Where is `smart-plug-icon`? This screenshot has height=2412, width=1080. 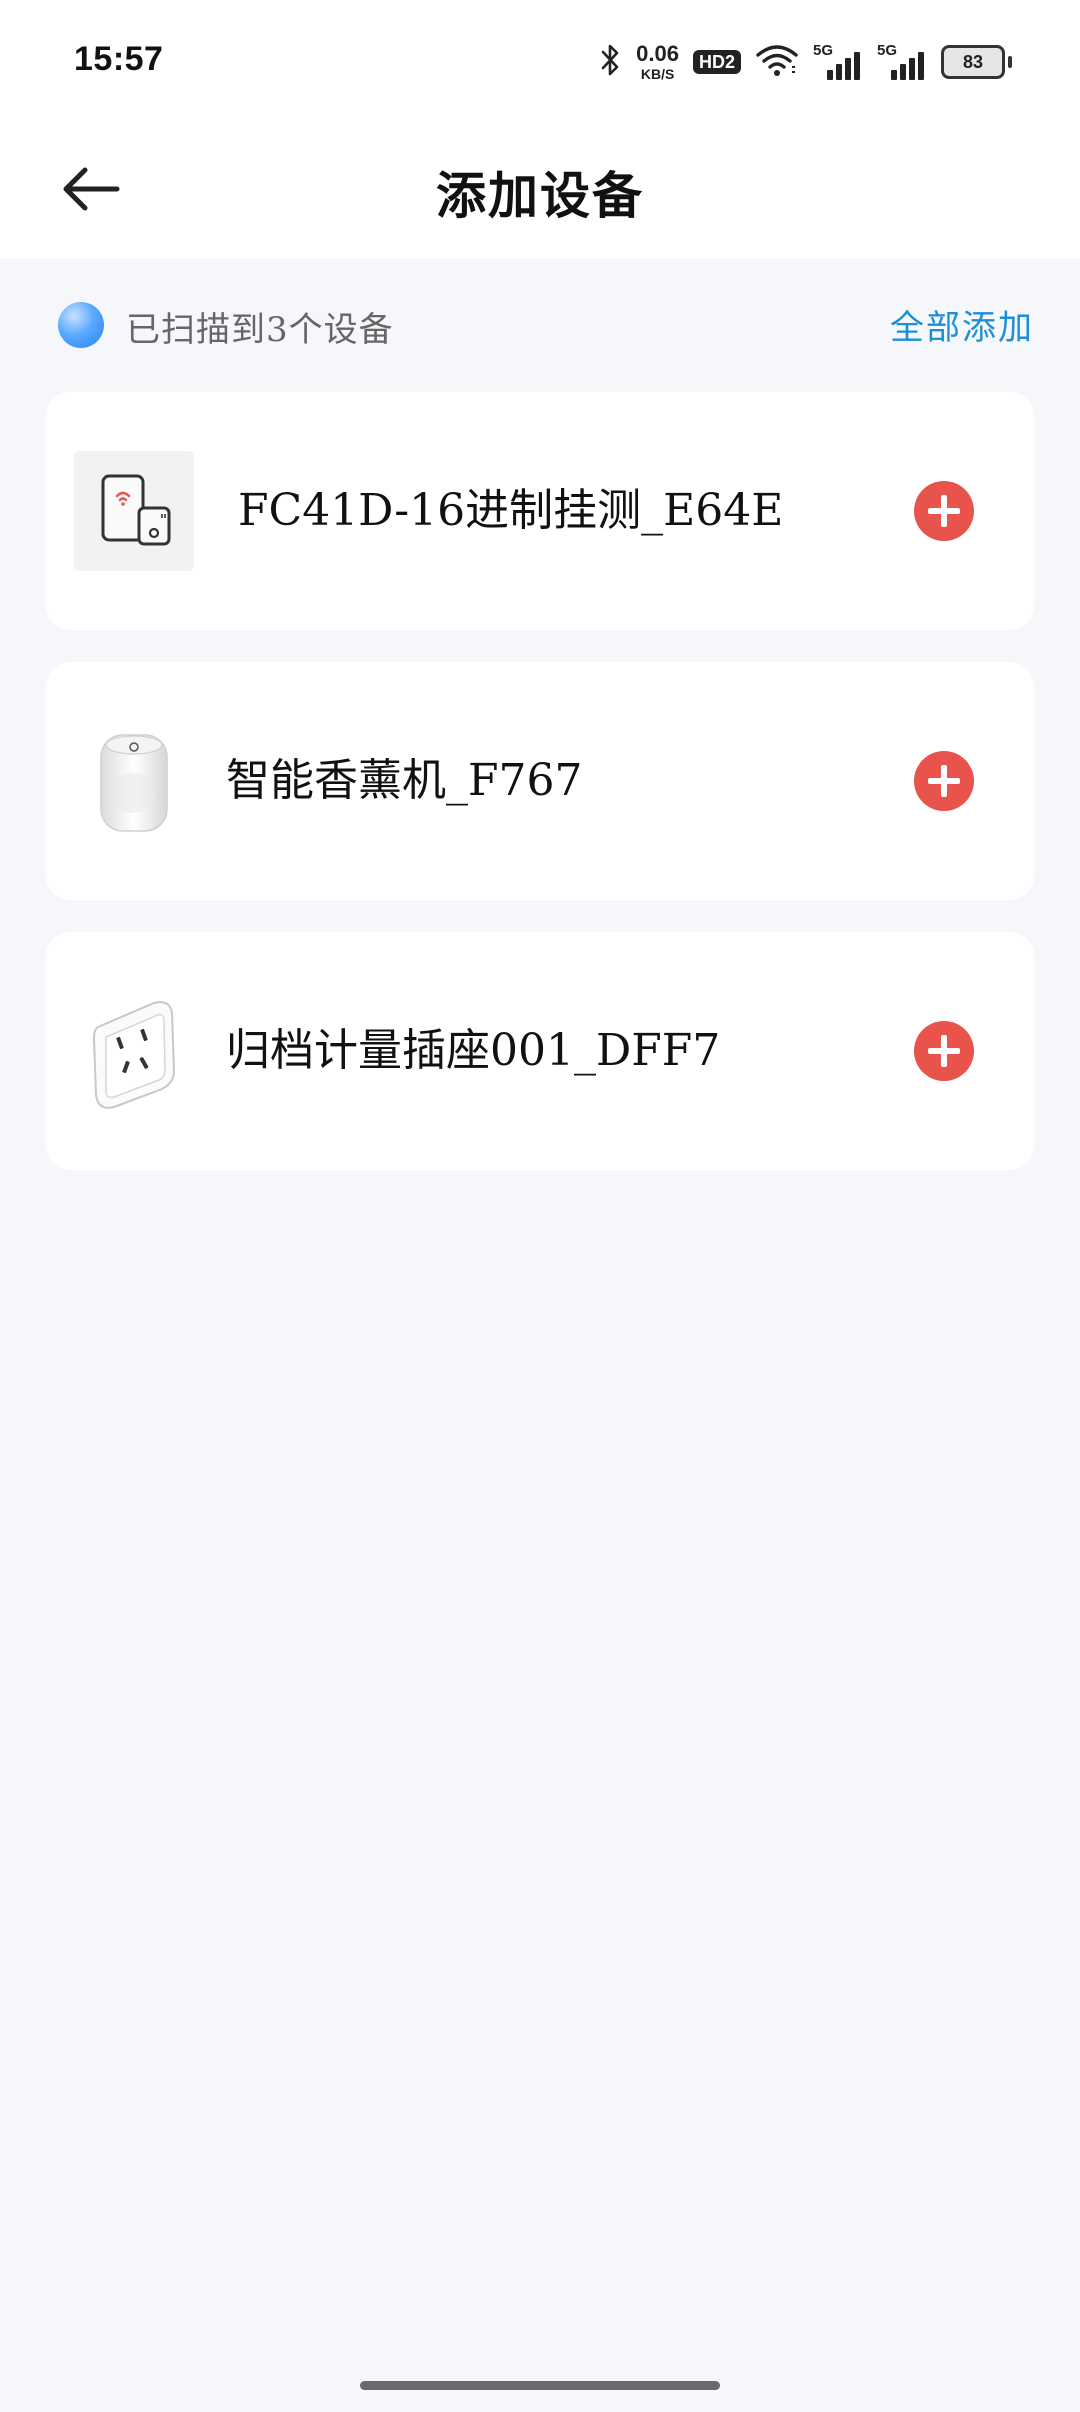
smart-plug-icon is located at coordinates (134, 1051).